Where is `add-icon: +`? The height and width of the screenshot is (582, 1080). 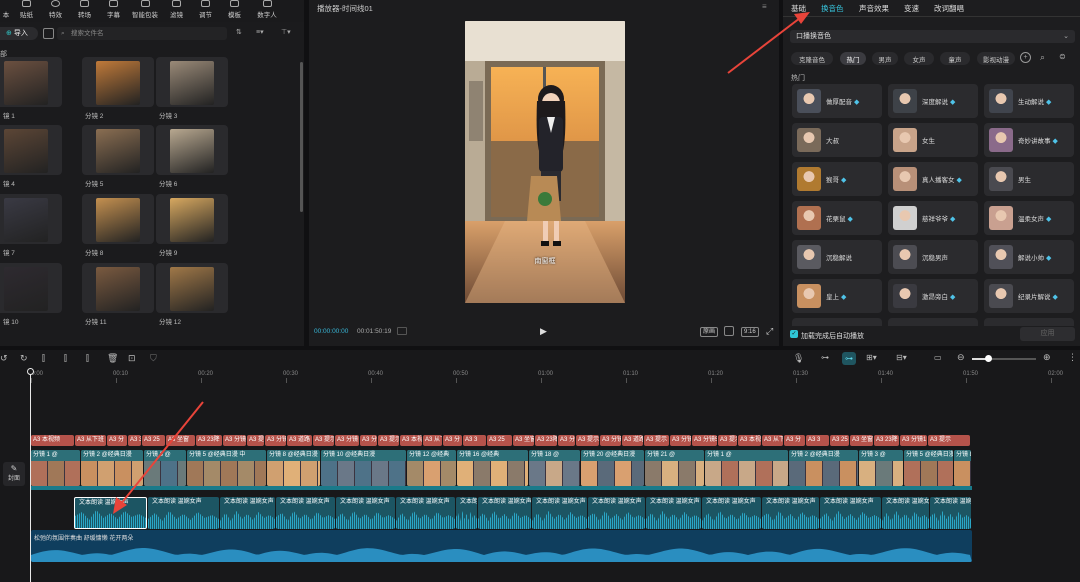
add-icon: + is located at coordinates (1025, 57).